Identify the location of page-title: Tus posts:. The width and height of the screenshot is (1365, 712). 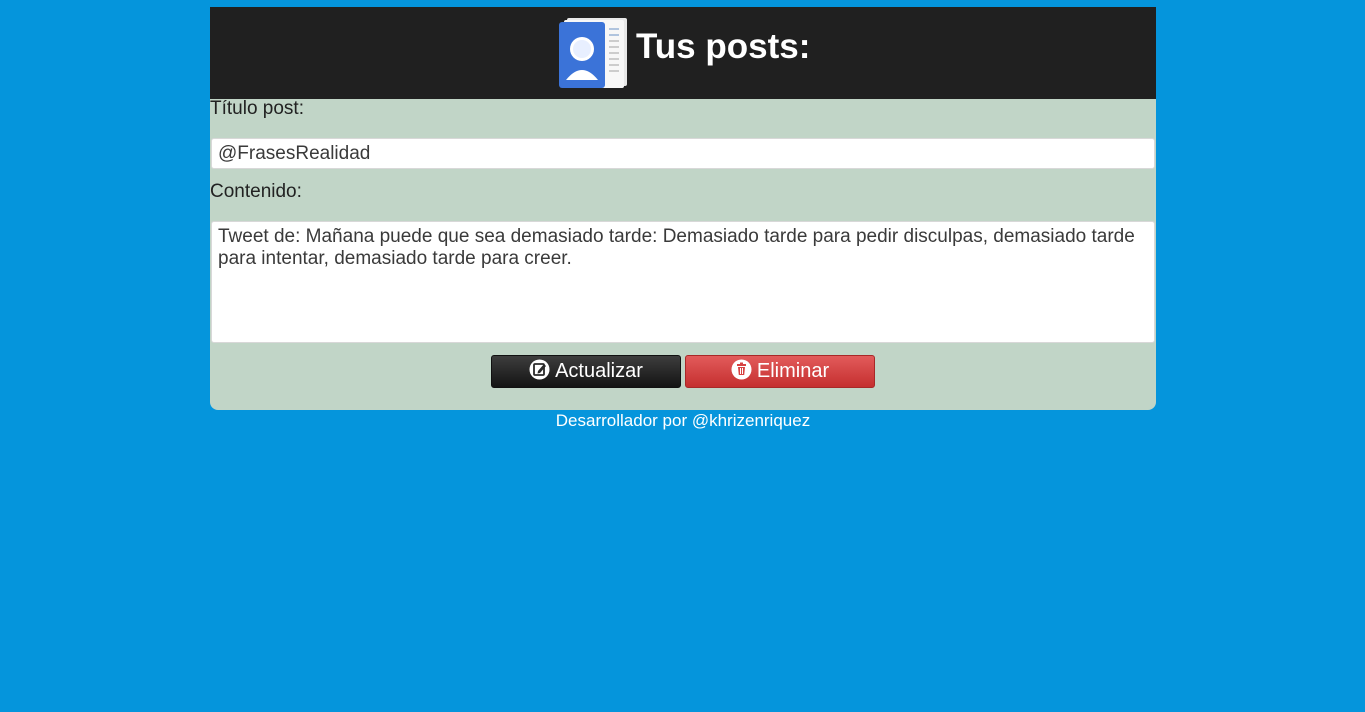
(723, 46).